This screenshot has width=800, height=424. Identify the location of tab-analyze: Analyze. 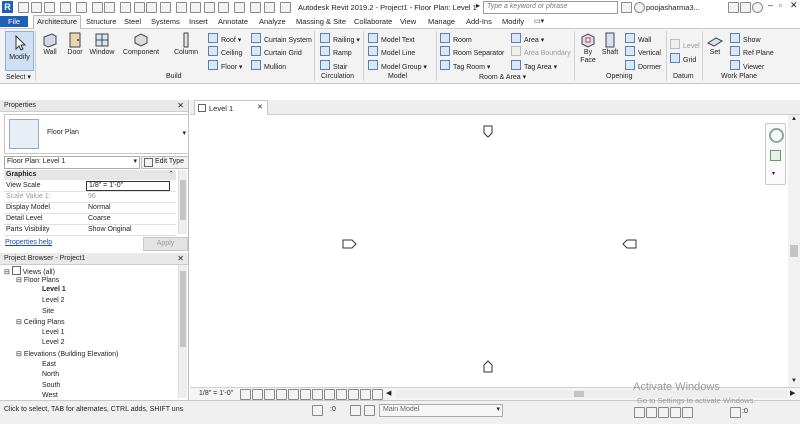
(272, 21).